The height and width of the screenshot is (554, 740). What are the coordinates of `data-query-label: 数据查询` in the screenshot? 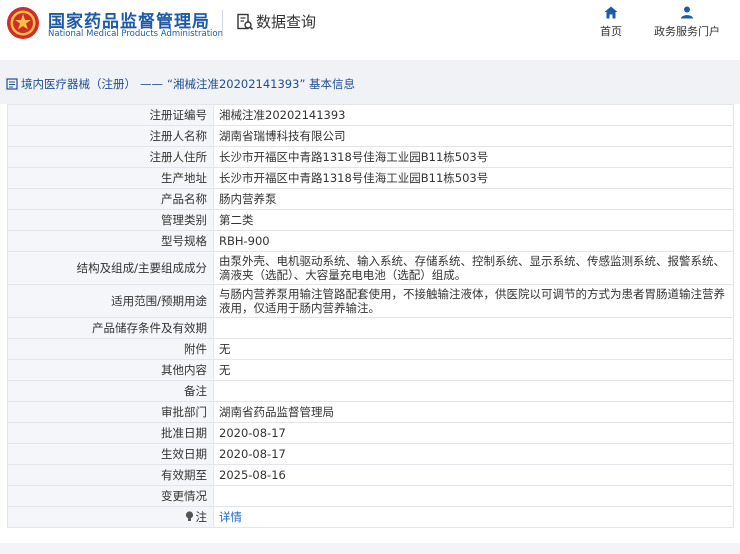 It's located at (286, 22).